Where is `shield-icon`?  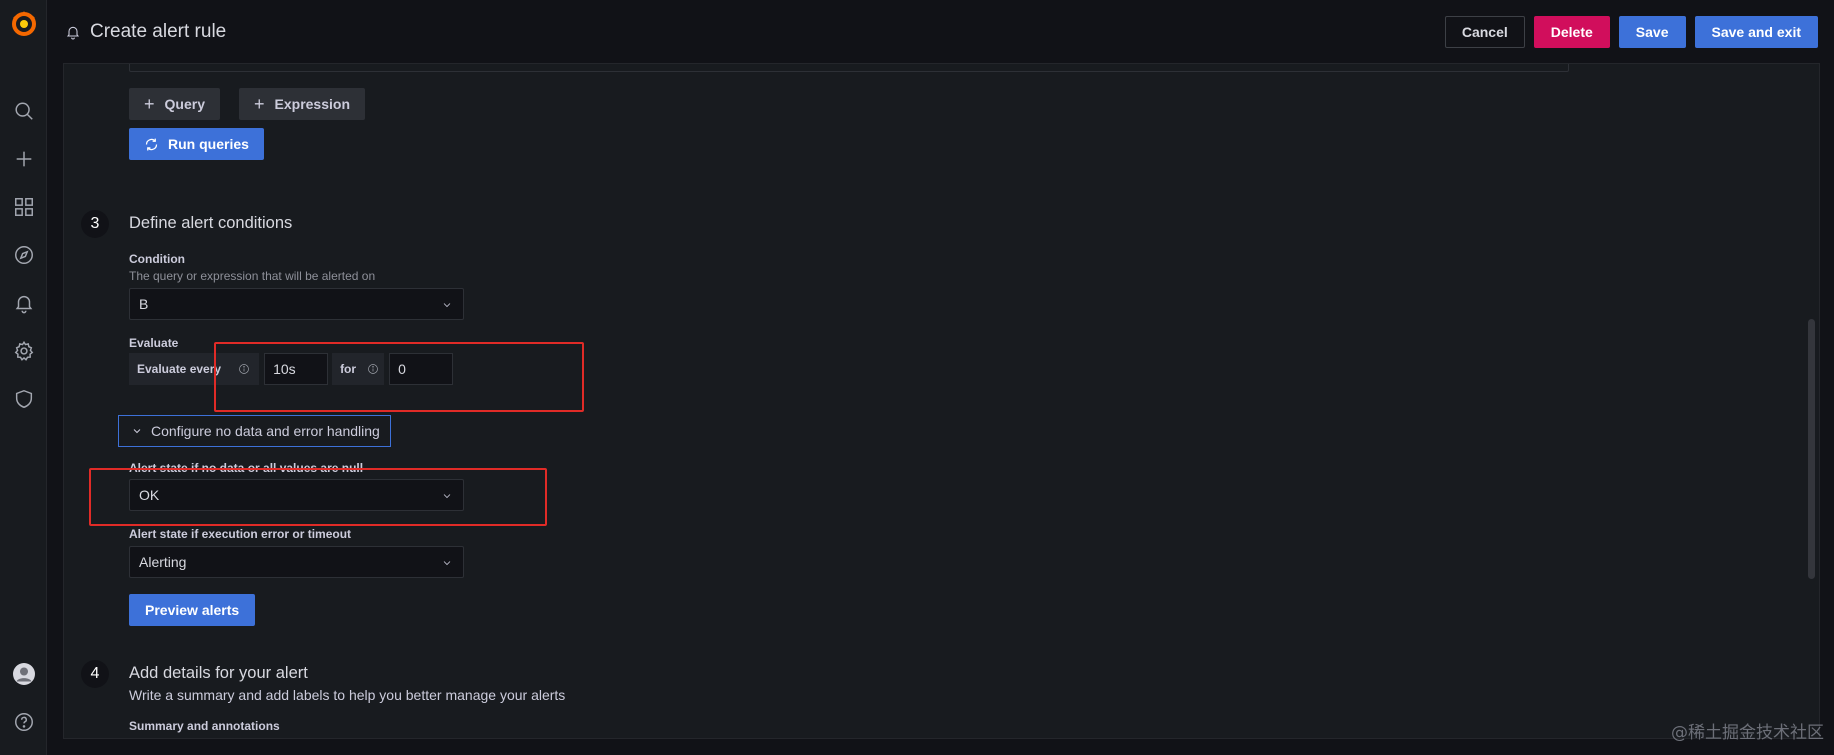 shield-icon is located at coordinates (24, 399).